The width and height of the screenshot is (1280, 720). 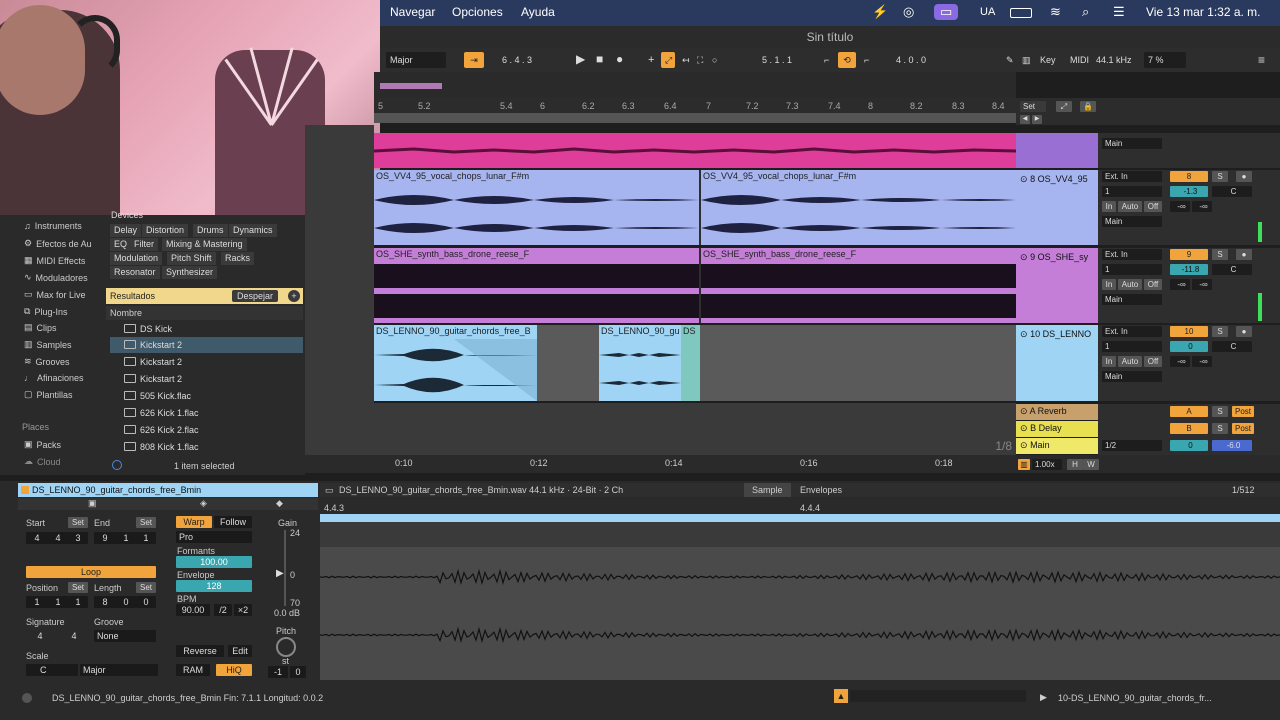 I want to click on audio-clip: DS_LENNO_90_gu, so click(x=640, y=363).